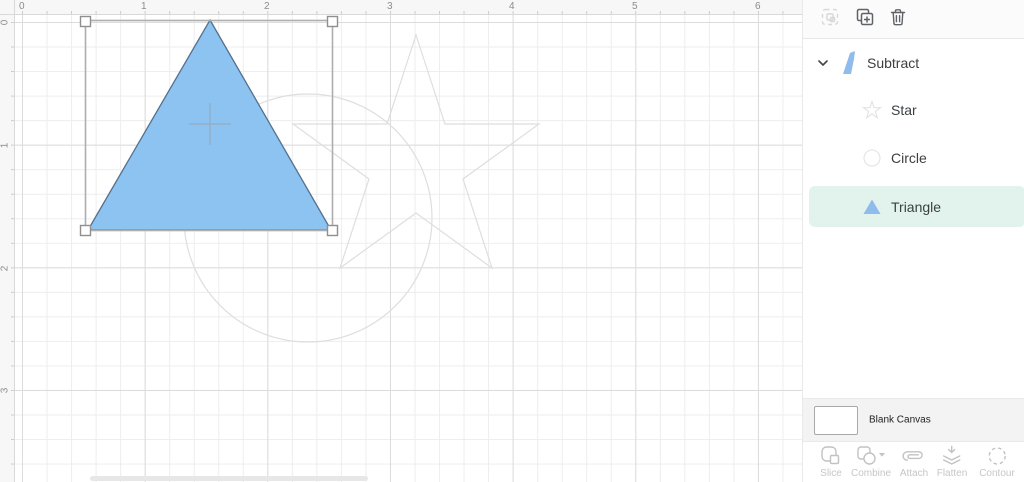  What do you see at coordinates (836, 420) in the screenshot?
I see `canvas-color-swatch` at bounding box center [836, 420].